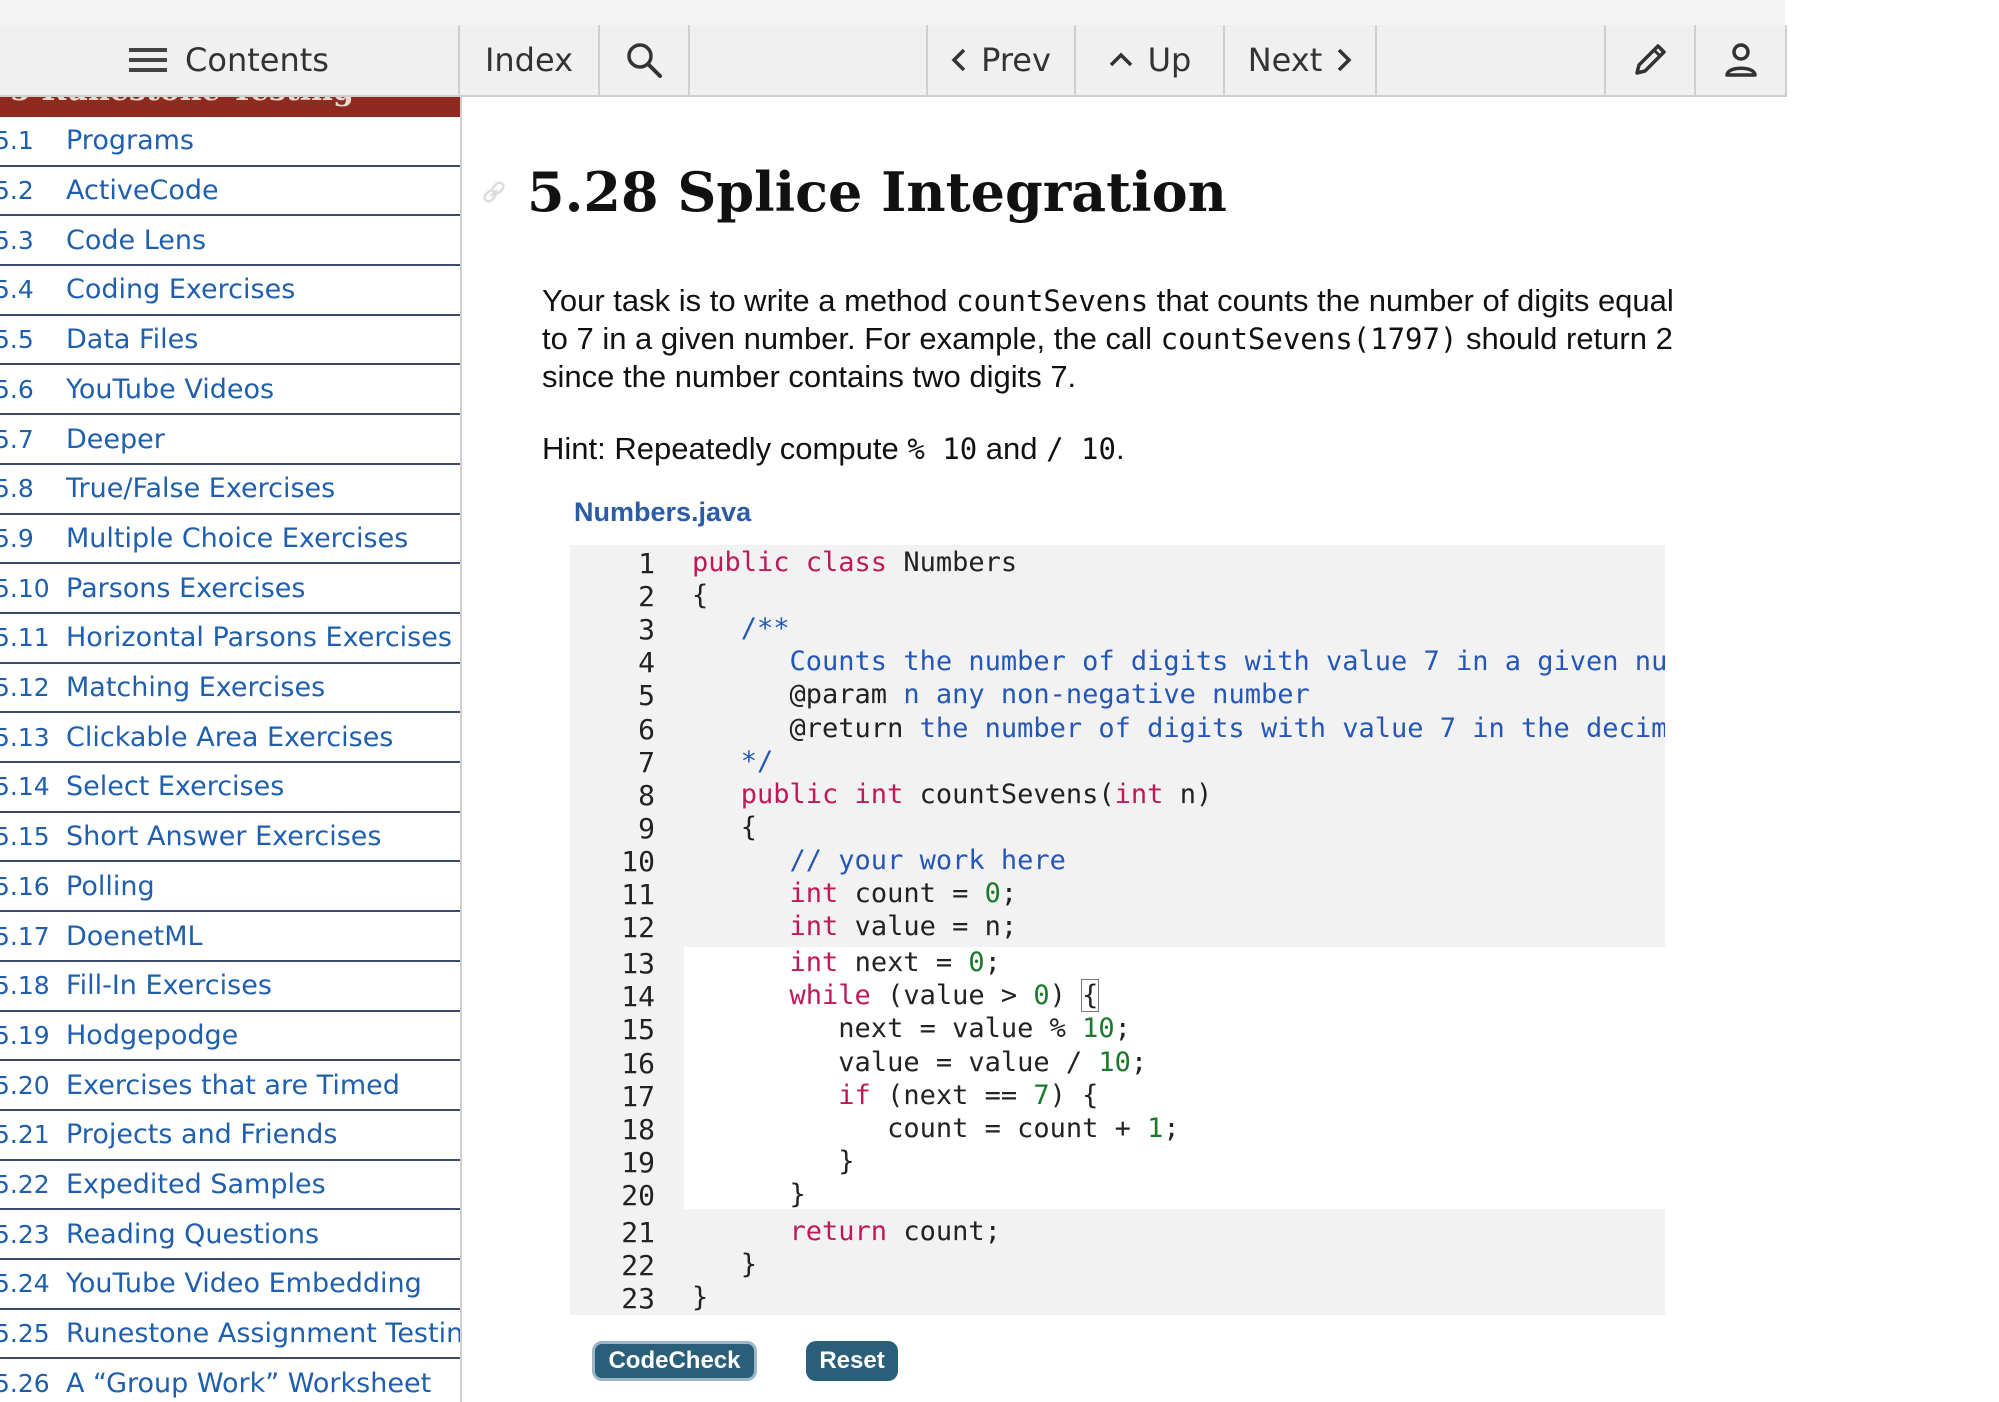  Describe the element at coordinates (230, 341) in the screenshot. I see `toc-item: 5.5 Data Files` at that location.